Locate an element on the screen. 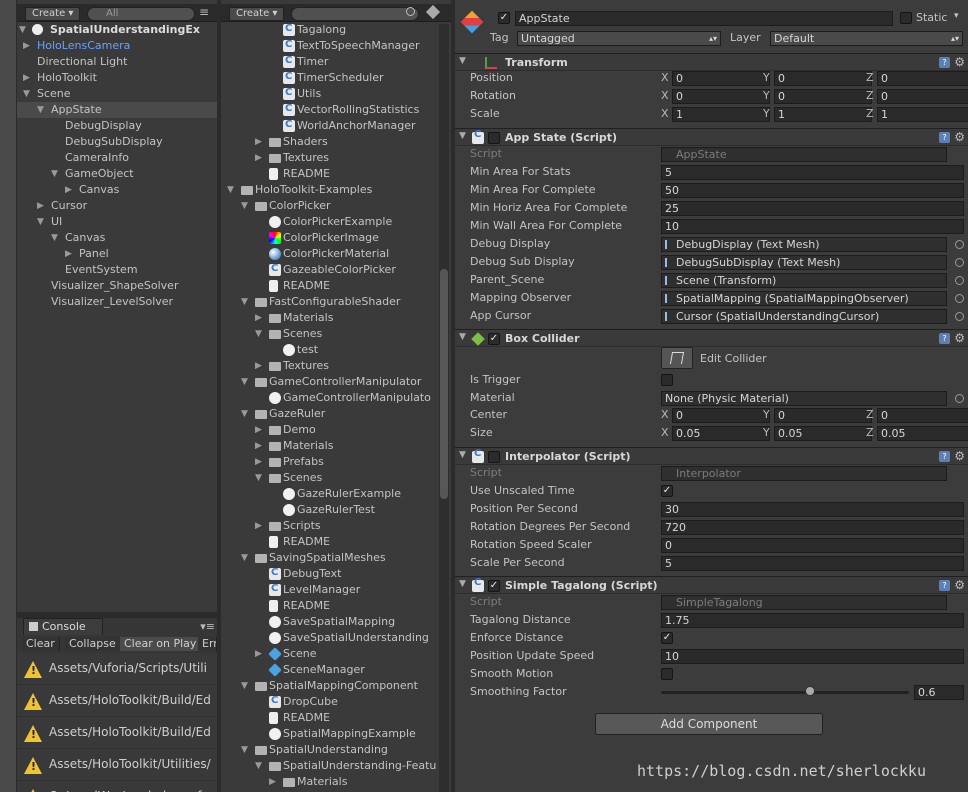  project-item: GazeRulerTest is located at coordinates (336, 510).